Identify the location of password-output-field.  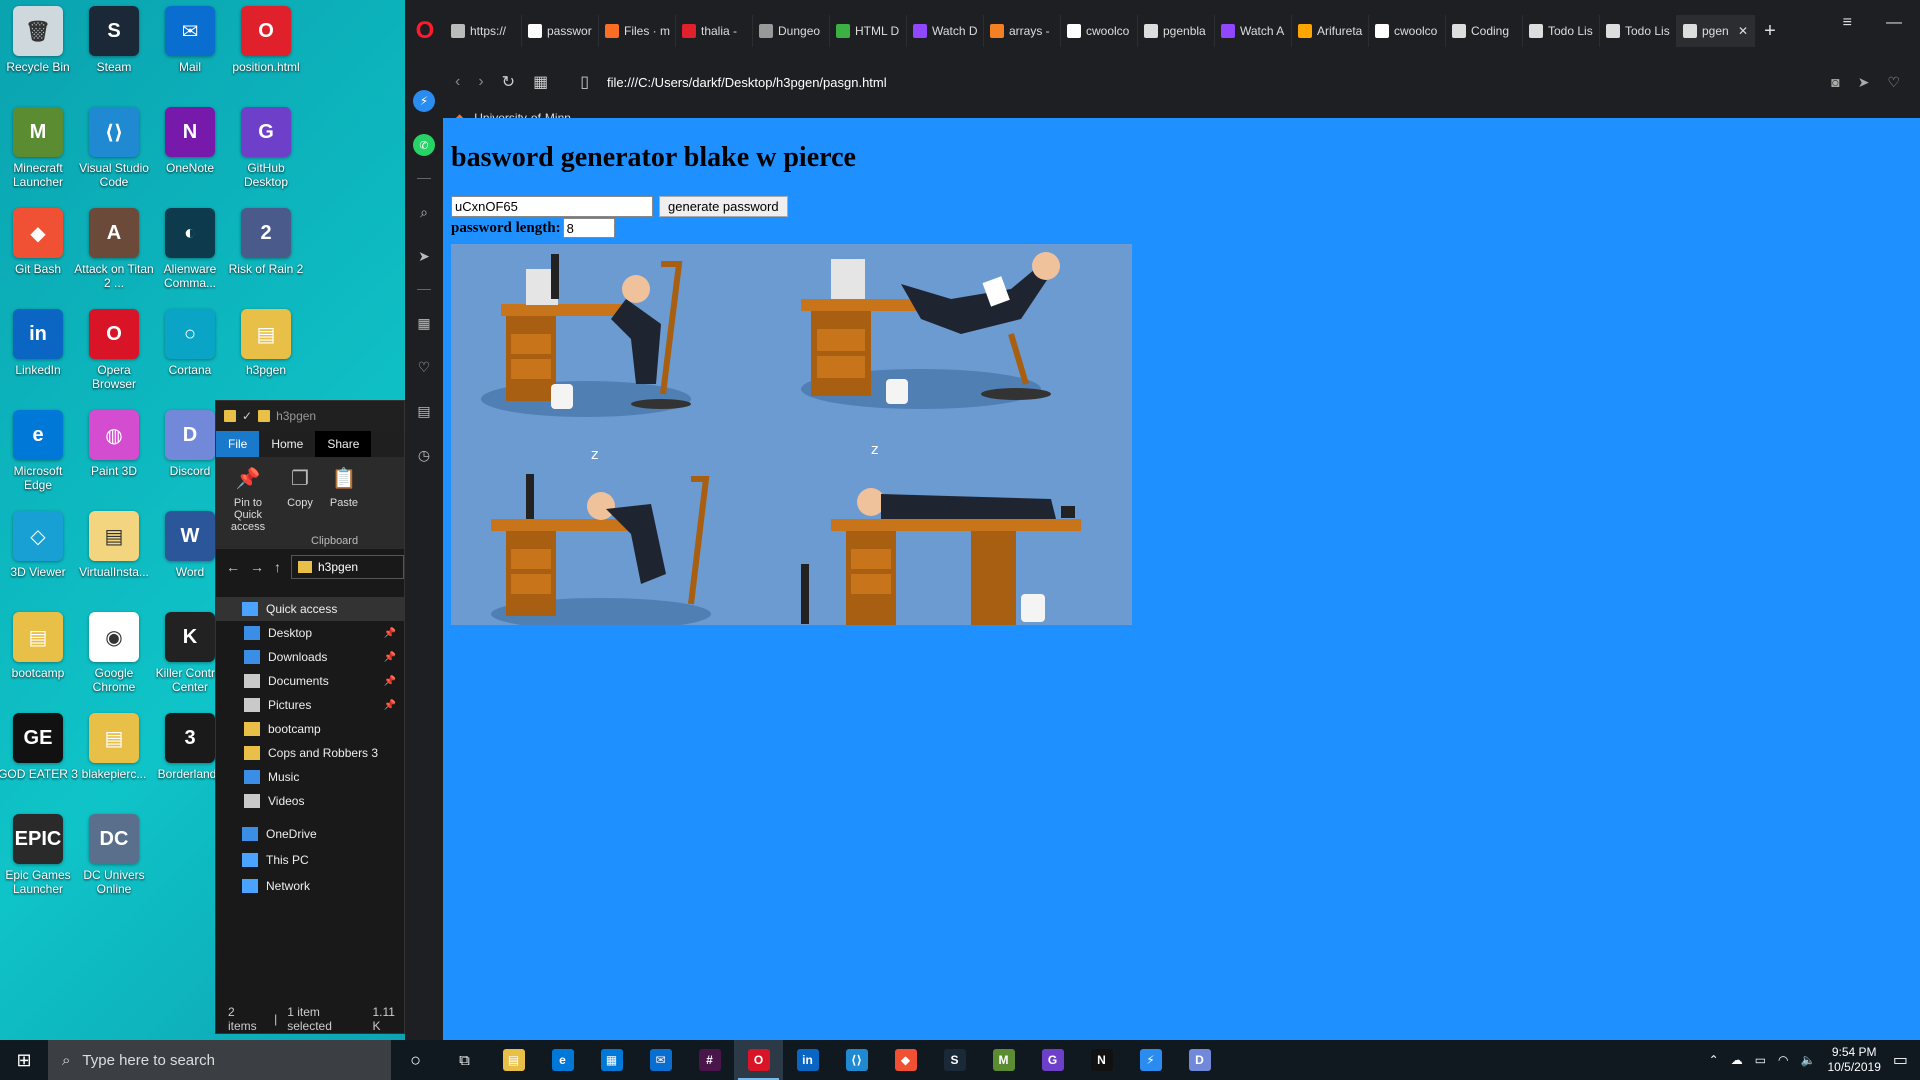
(552, 206).